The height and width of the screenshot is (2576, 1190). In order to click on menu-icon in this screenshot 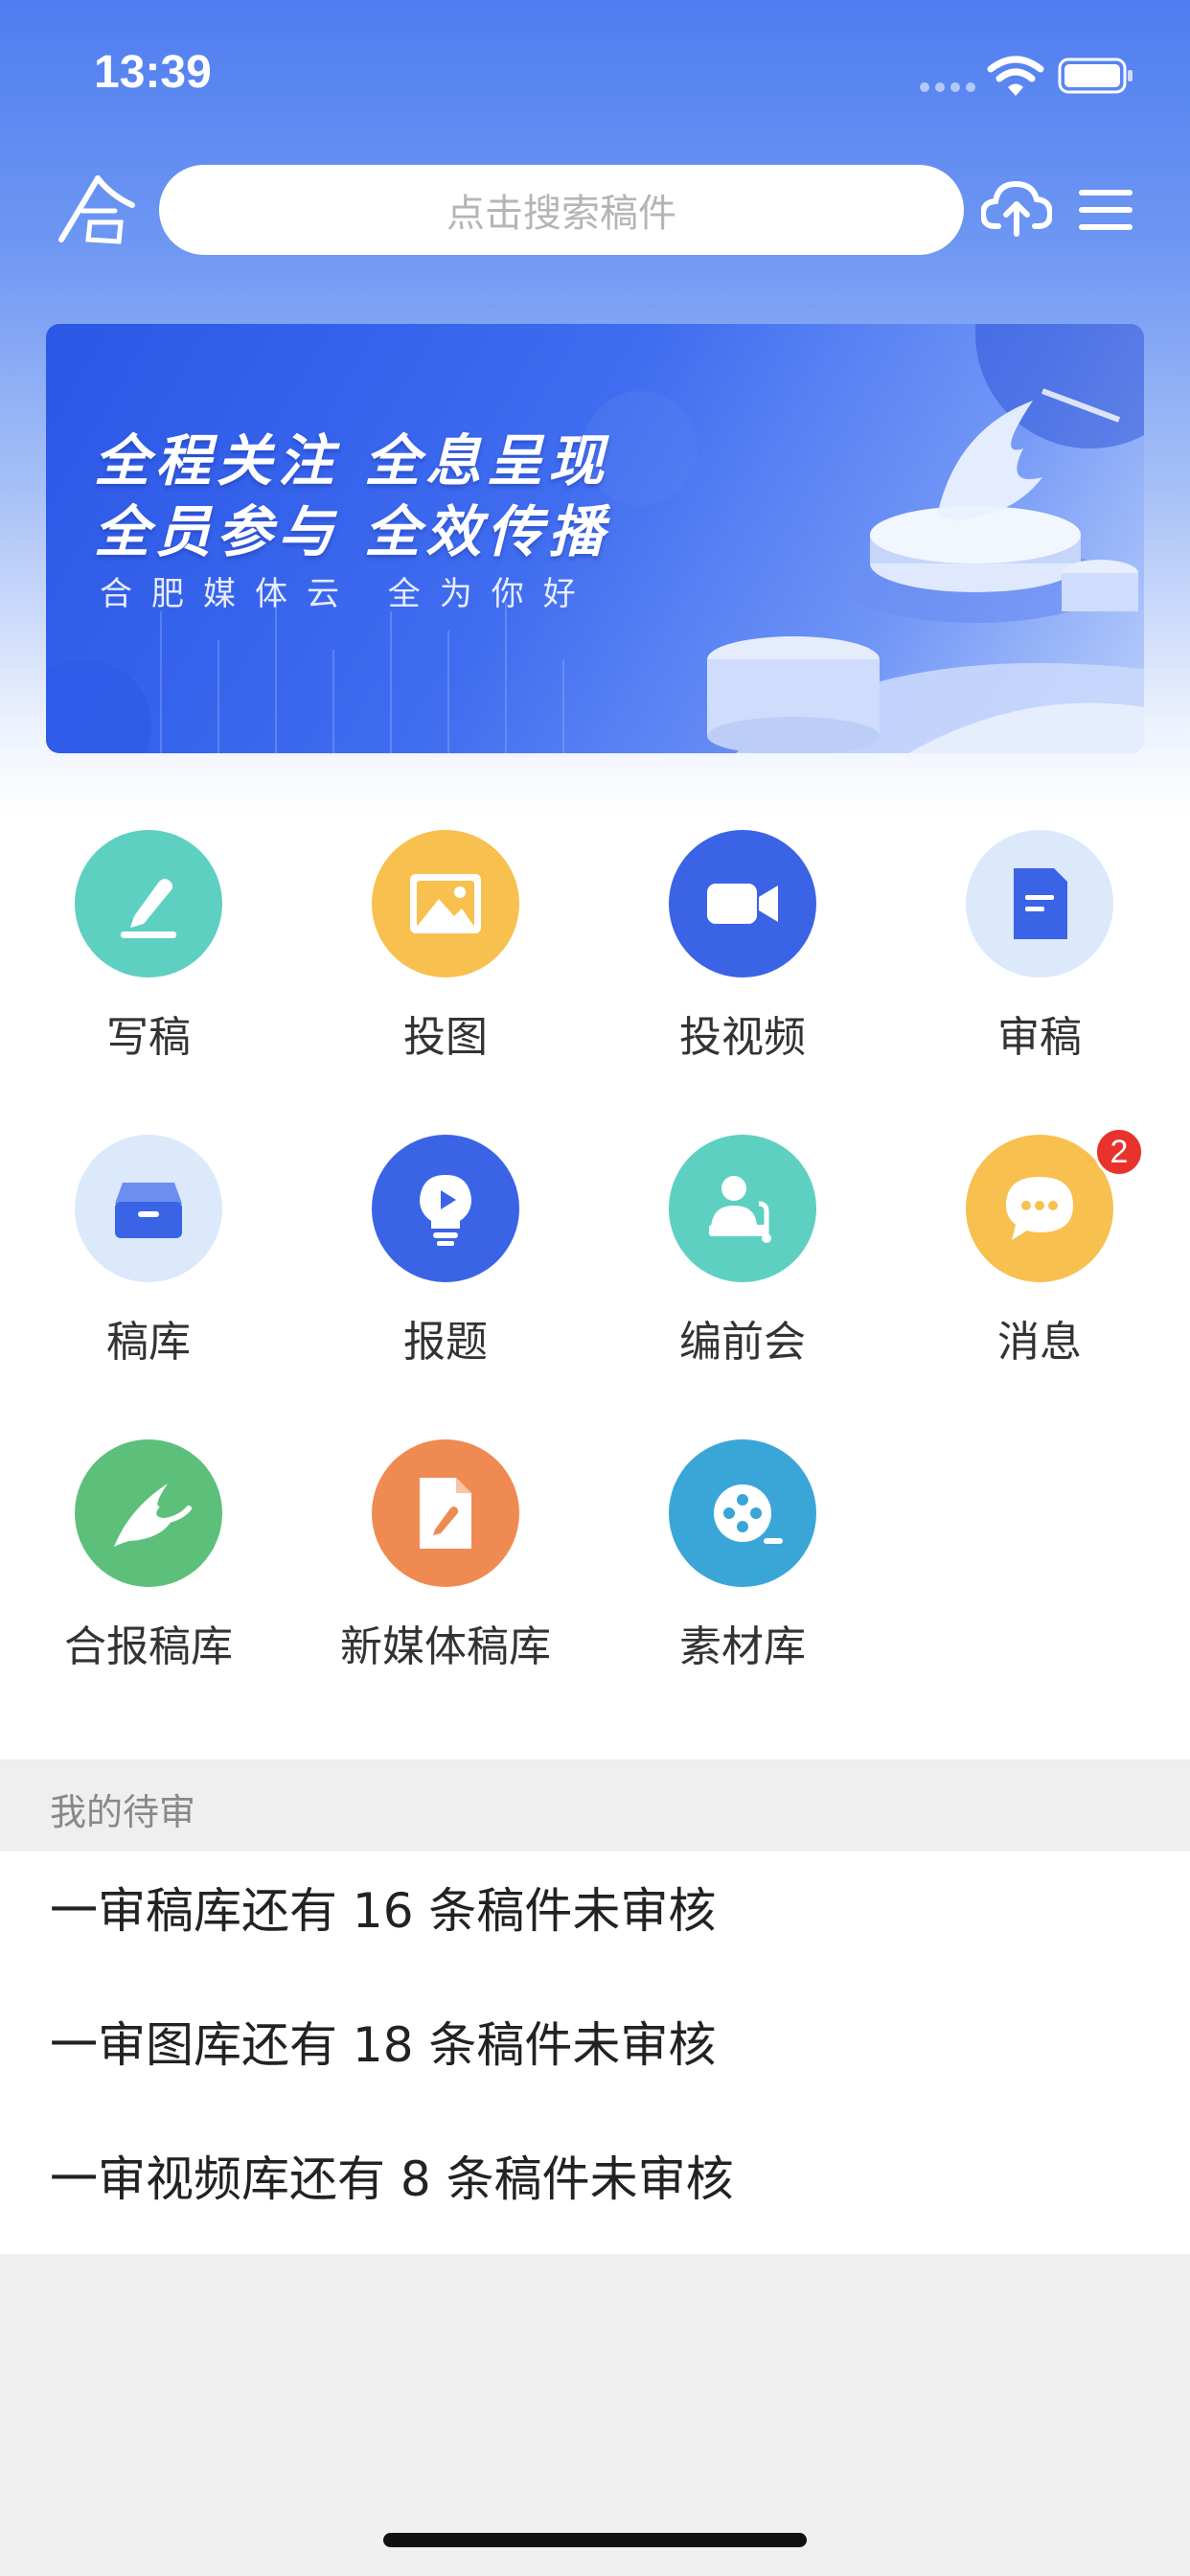, I will do `click(1105, 210)`.